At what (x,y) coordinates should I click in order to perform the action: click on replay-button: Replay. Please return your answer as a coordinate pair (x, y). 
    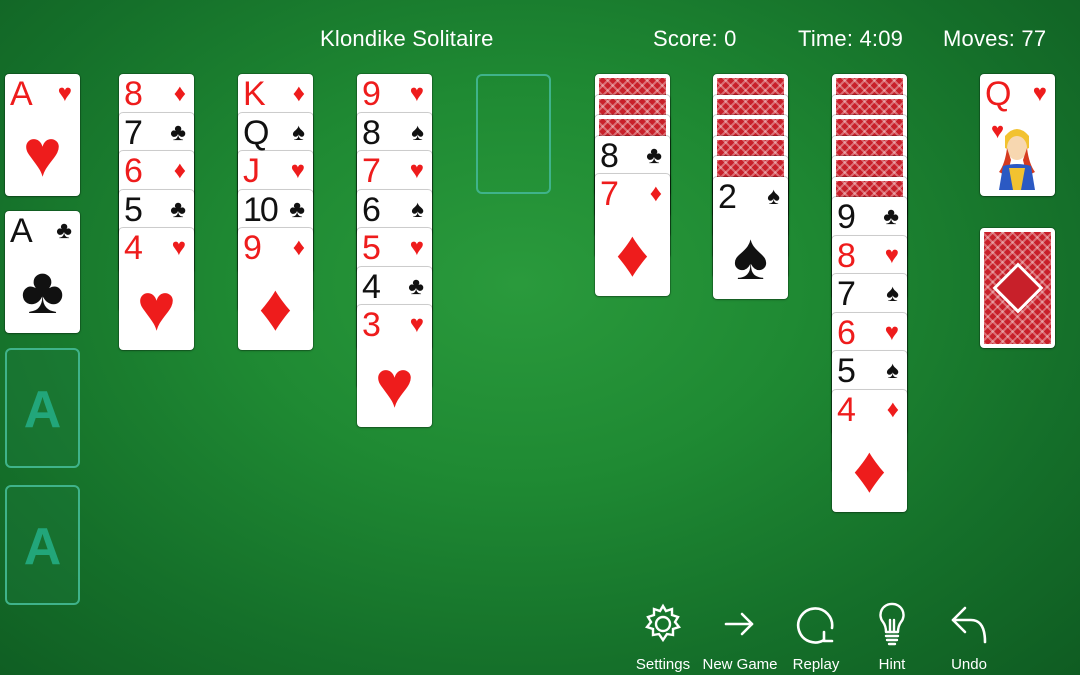
    Looking at the image, I should click on (816, 637).